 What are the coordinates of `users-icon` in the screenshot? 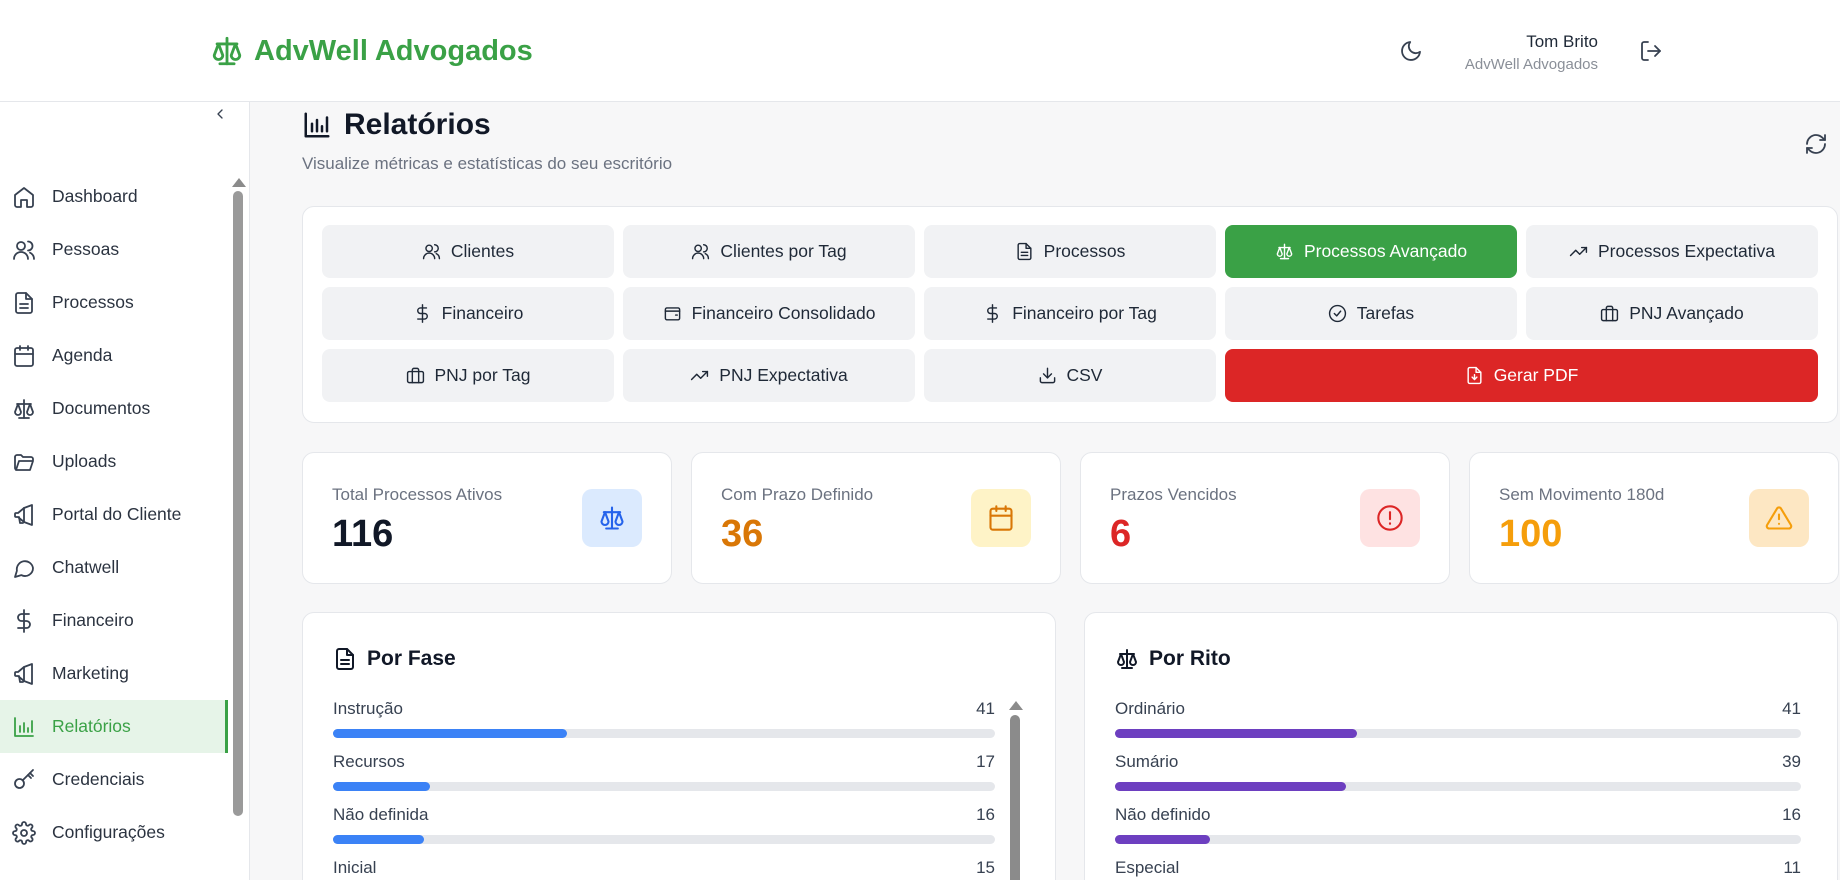 It's located at (431, 252).